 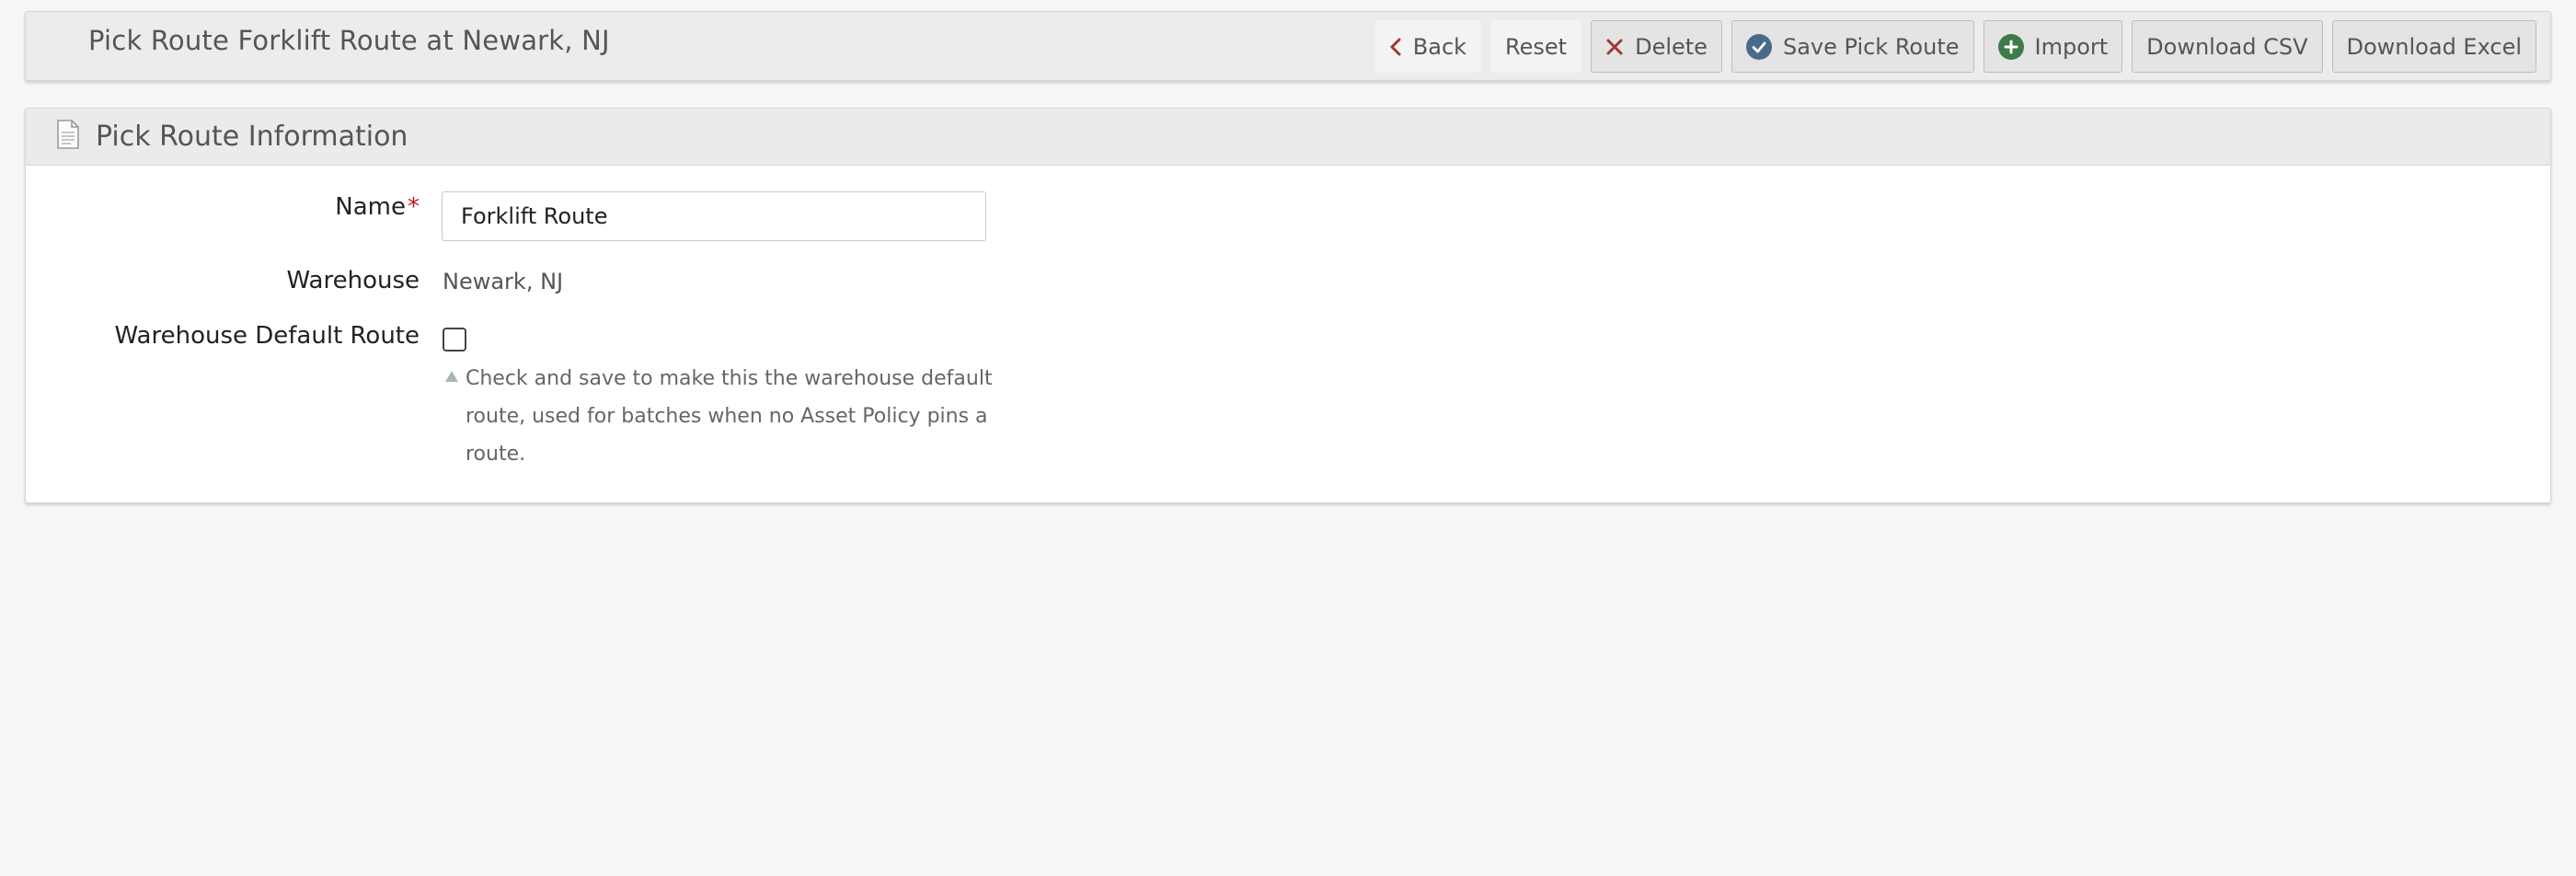 What do you see at coordinates (1614, 47) in the screenshot?
I see `close-icon` at bounding box center [1614, 47].